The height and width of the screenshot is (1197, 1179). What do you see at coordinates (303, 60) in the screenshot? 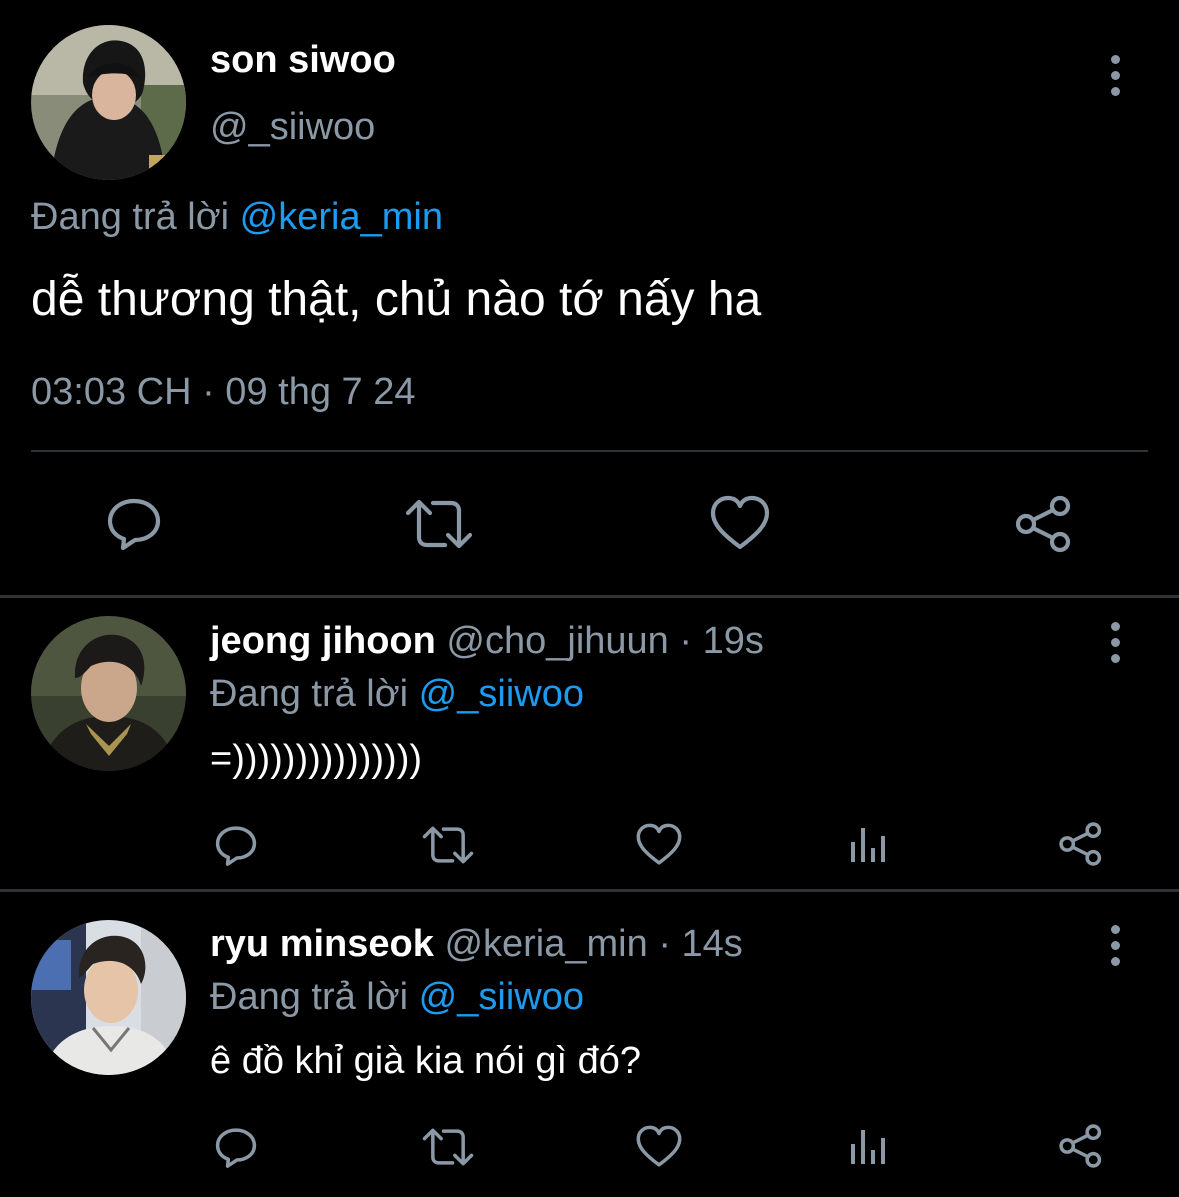
I see `author-name: son siwoo` at bounding box center [303, 60].